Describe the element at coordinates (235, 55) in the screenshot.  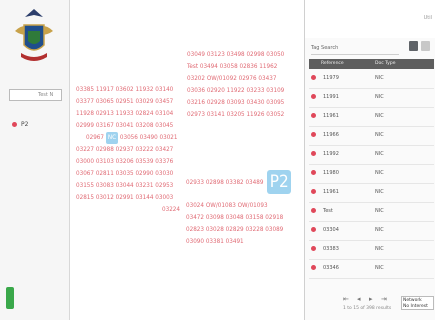
I see `tag-line: 03049 03123 03498 02998 03050` at that location.